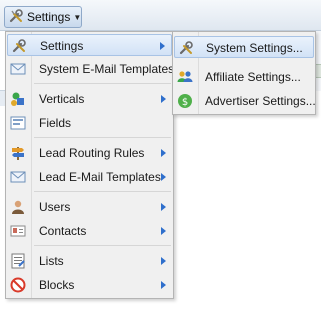 This screenshot has width=321, height=310. What do you see at coordinates (89, 231) in the screenshot?
I see `menu-item-contacts: Contacts` at bounding box center [89, 231].